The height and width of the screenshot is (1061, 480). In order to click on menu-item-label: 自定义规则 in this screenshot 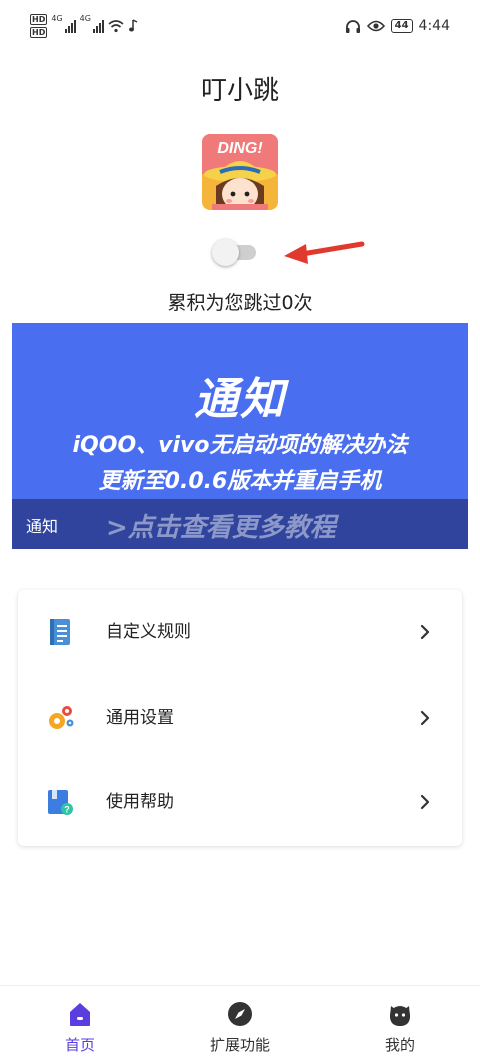, I will do `click(148, 632)`.